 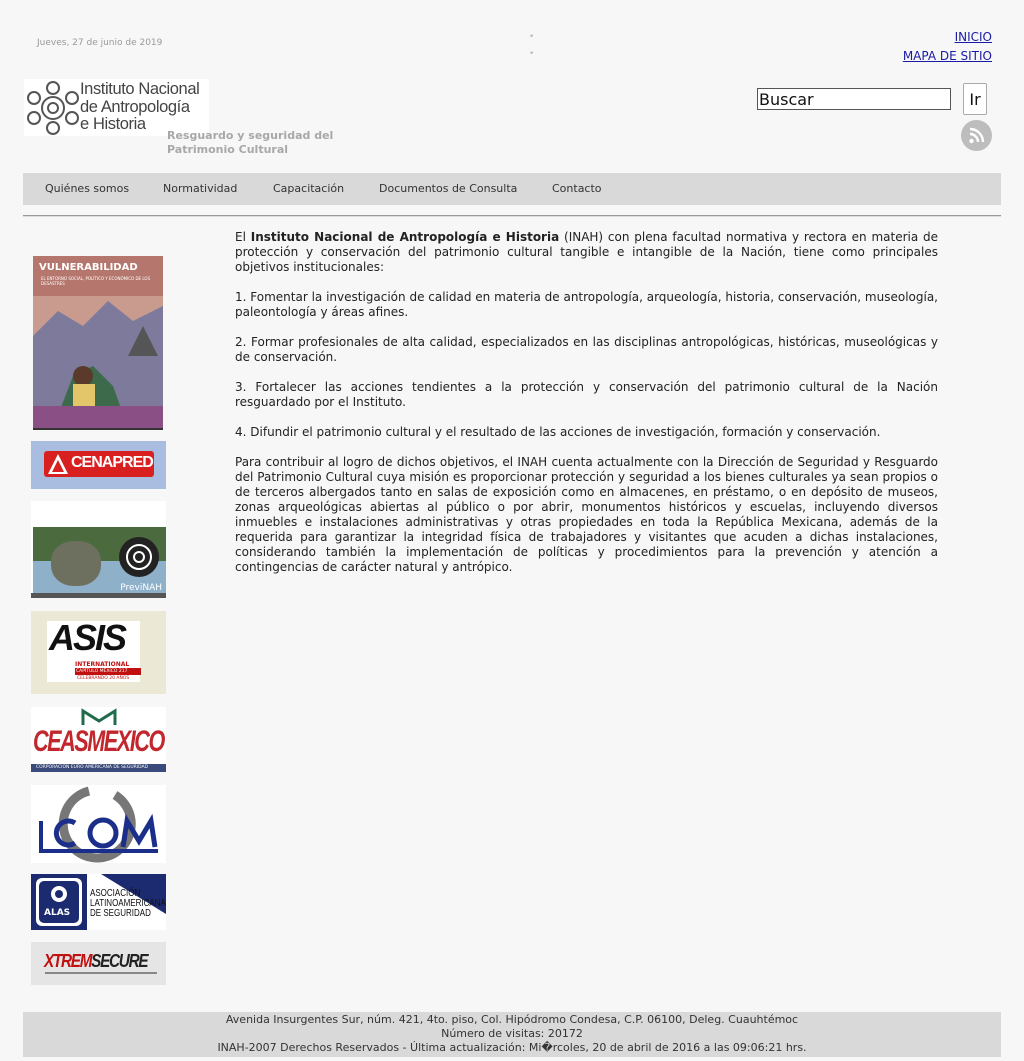 What do you see at coordinates (308, 188) in the screenshot?
I see `nav-capacitacion: Capacitación` at bounding box center [308, 188].